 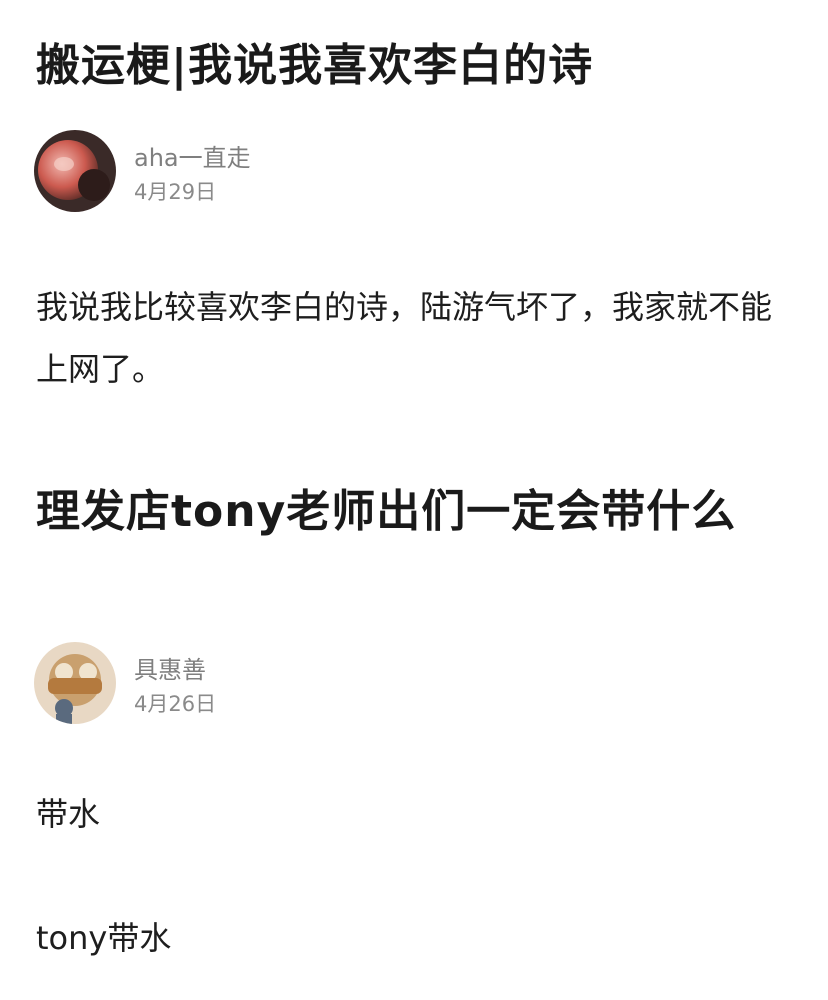 I want to click on author-name: 具惠善, so click(x=170, y=667).